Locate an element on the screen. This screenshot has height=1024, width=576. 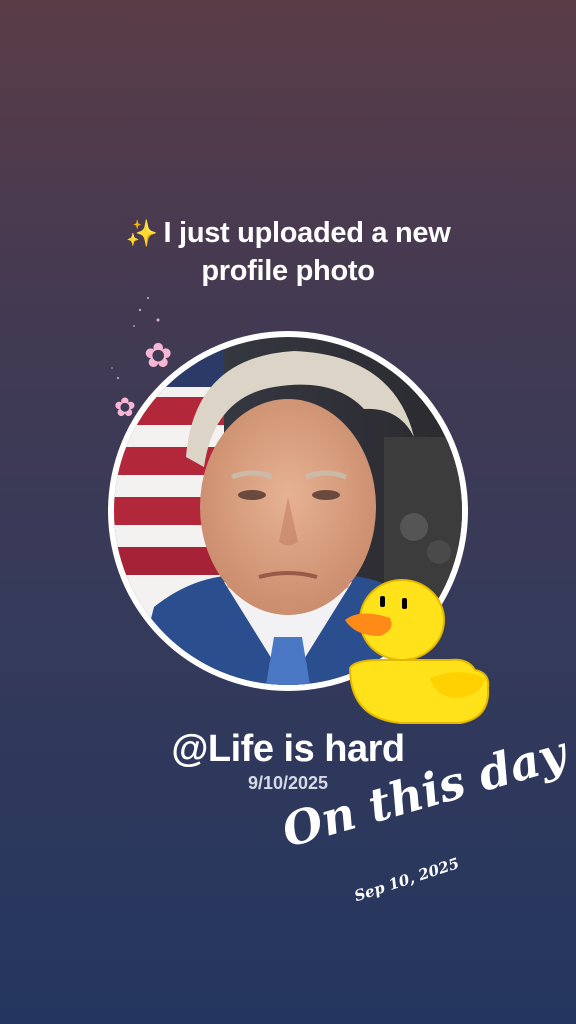
headline-line-1: ✨ I just uploaded a new is located at coordinates (288, 233).